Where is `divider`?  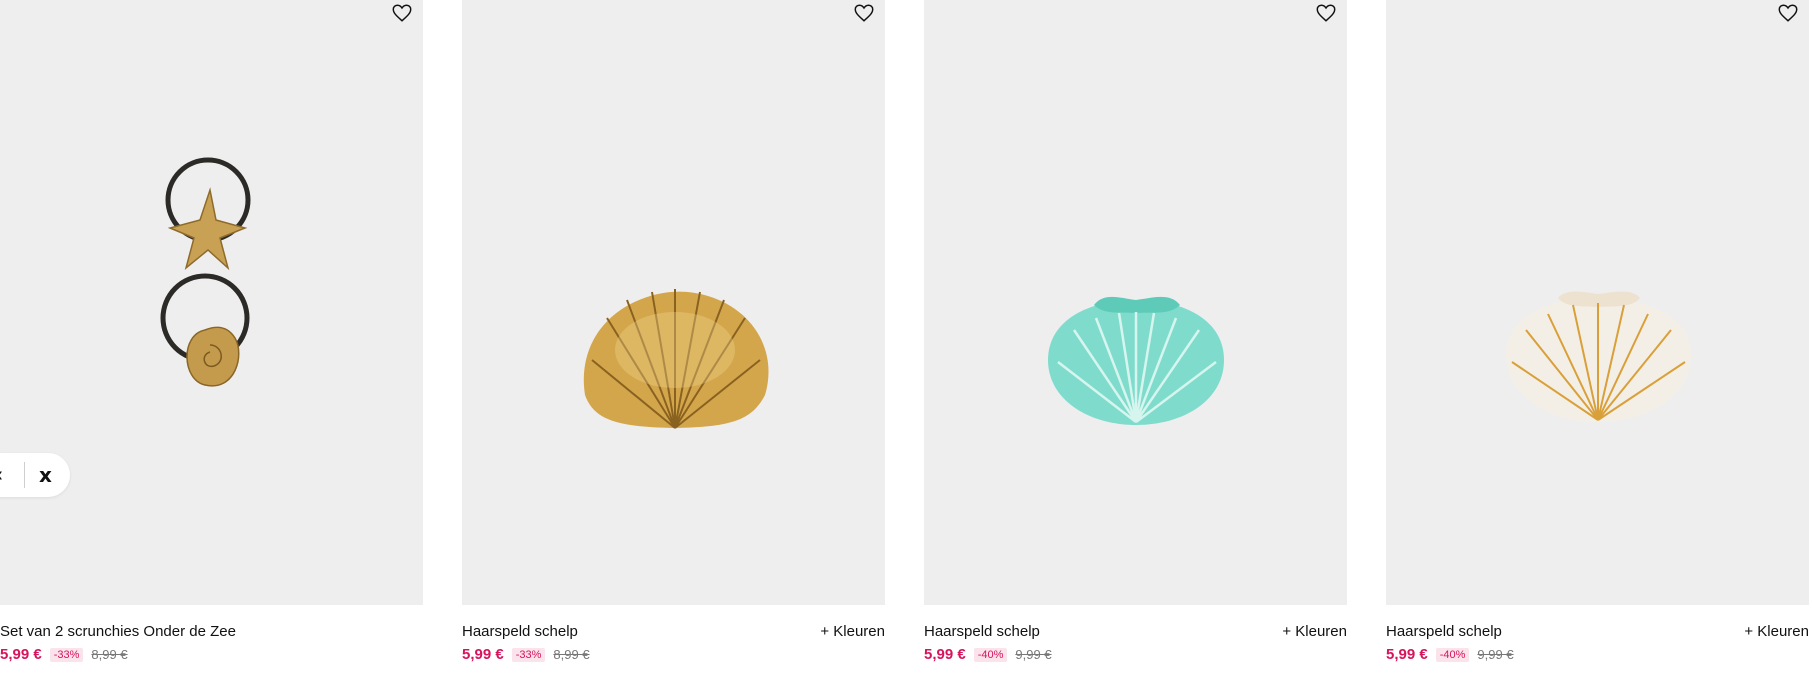
divider is located at coordinates (24, 475).